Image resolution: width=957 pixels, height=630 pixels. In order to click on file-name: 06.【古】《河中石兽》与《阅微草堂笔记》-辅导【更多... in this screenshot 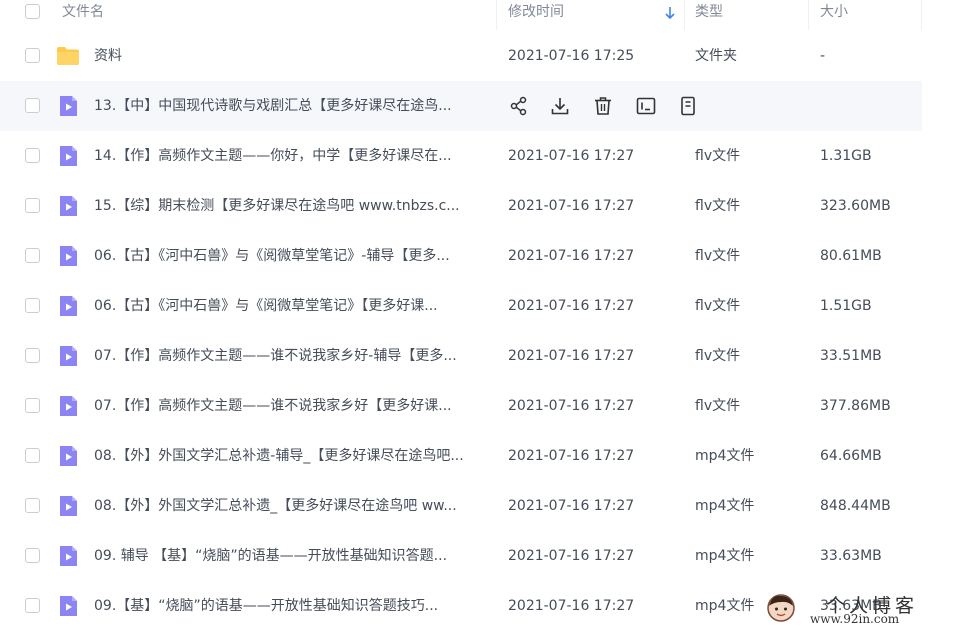, I will do `click(289, 256)`.